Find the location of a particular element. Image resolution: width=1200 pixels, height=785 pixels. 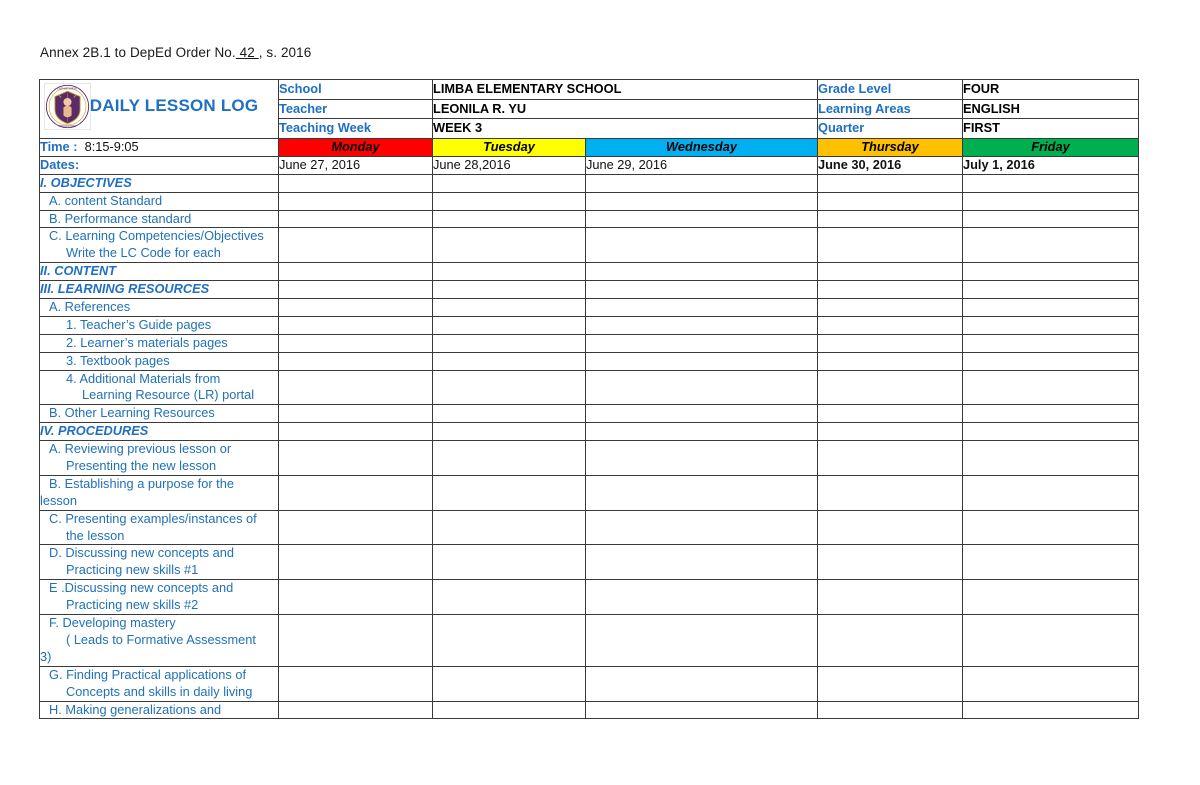

date-value-monday: June 27, 2016 is located at coordinates (355, 165).